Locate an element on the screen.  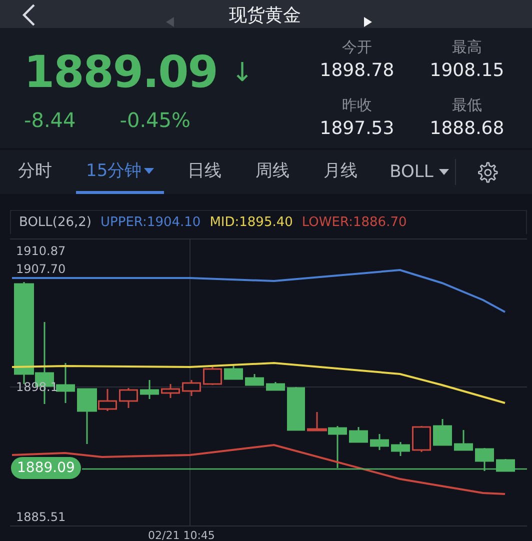
stat-value: 1888.68 is located at coordinates (467, 129).